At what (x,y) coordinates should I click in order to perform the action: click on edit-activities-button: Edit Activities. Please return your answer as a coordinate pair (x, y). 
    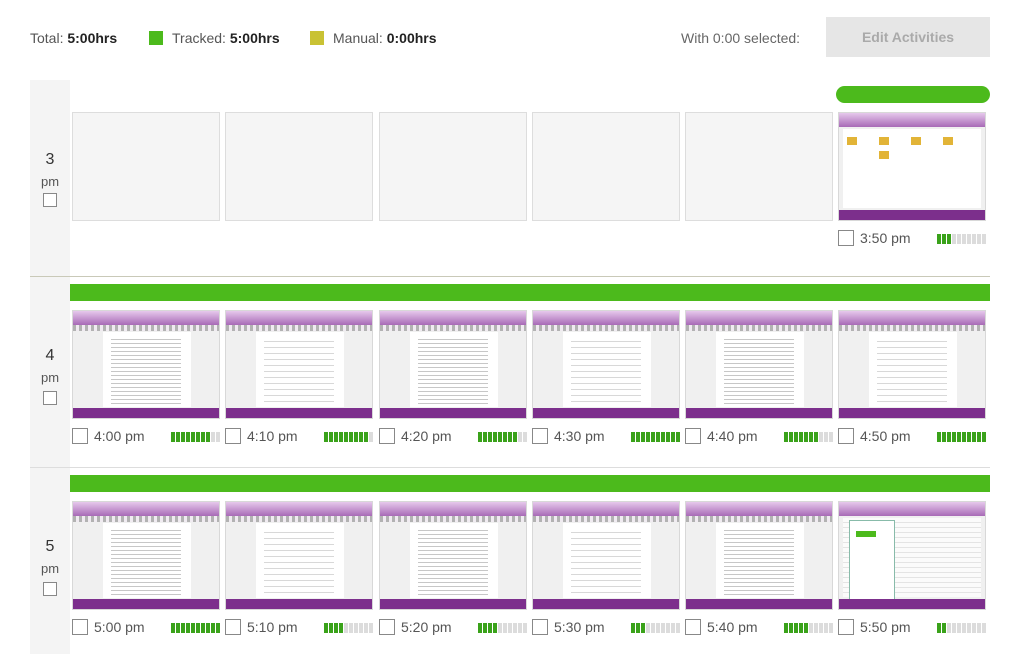
    Looking at the image, I should click on (908, 37).